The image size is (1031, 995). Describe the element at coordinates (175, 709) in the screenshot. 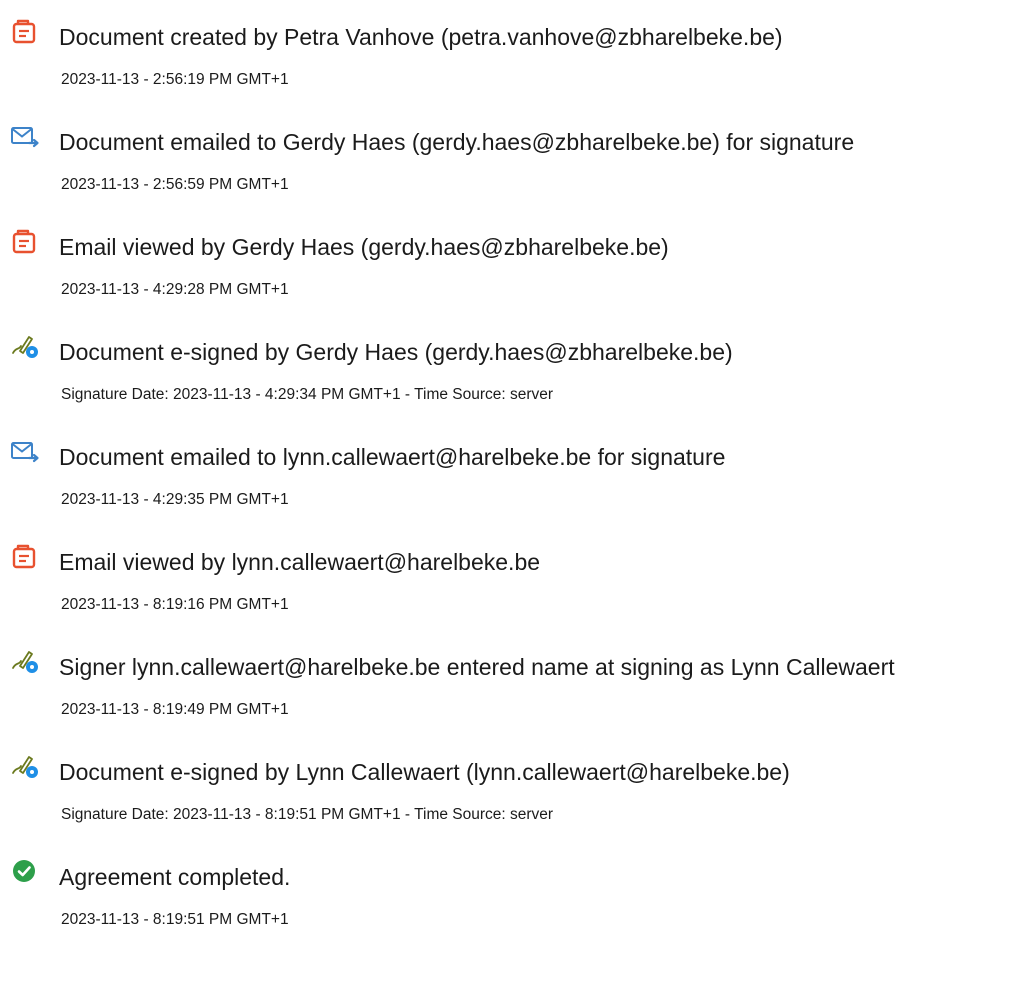

I see `event-timestamp: 2023-11-13 - 8:19:49 PM GMT+1` at that location.